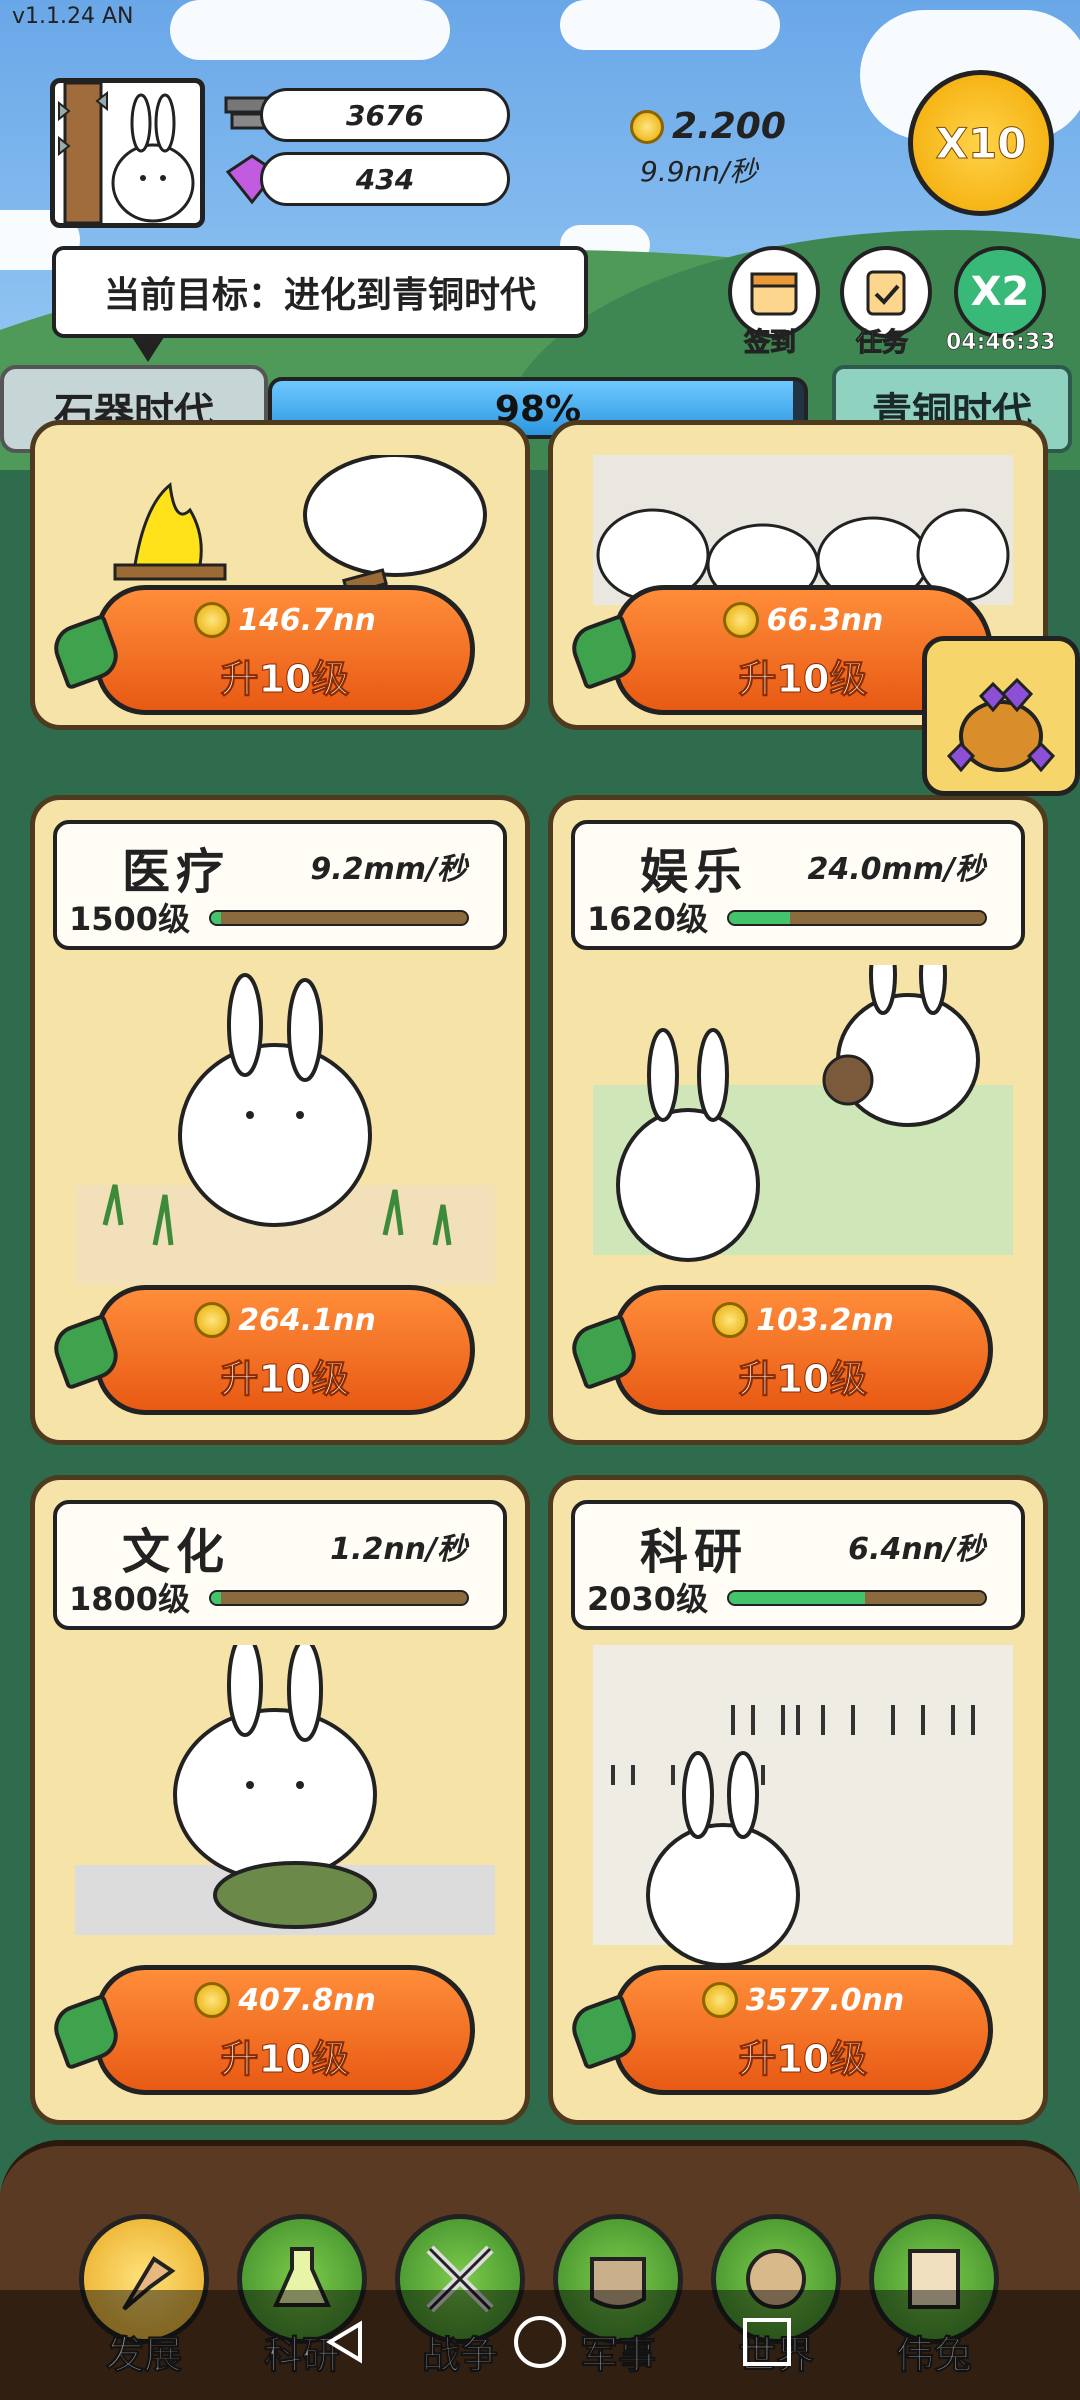 The height and width of the screenshot is (2400, 1080). What do you see at coordinates (261, 1350) in the screenshot?
I see `upgrade-button: 264.1nn 升10级` at bounding box center [261, 1350].